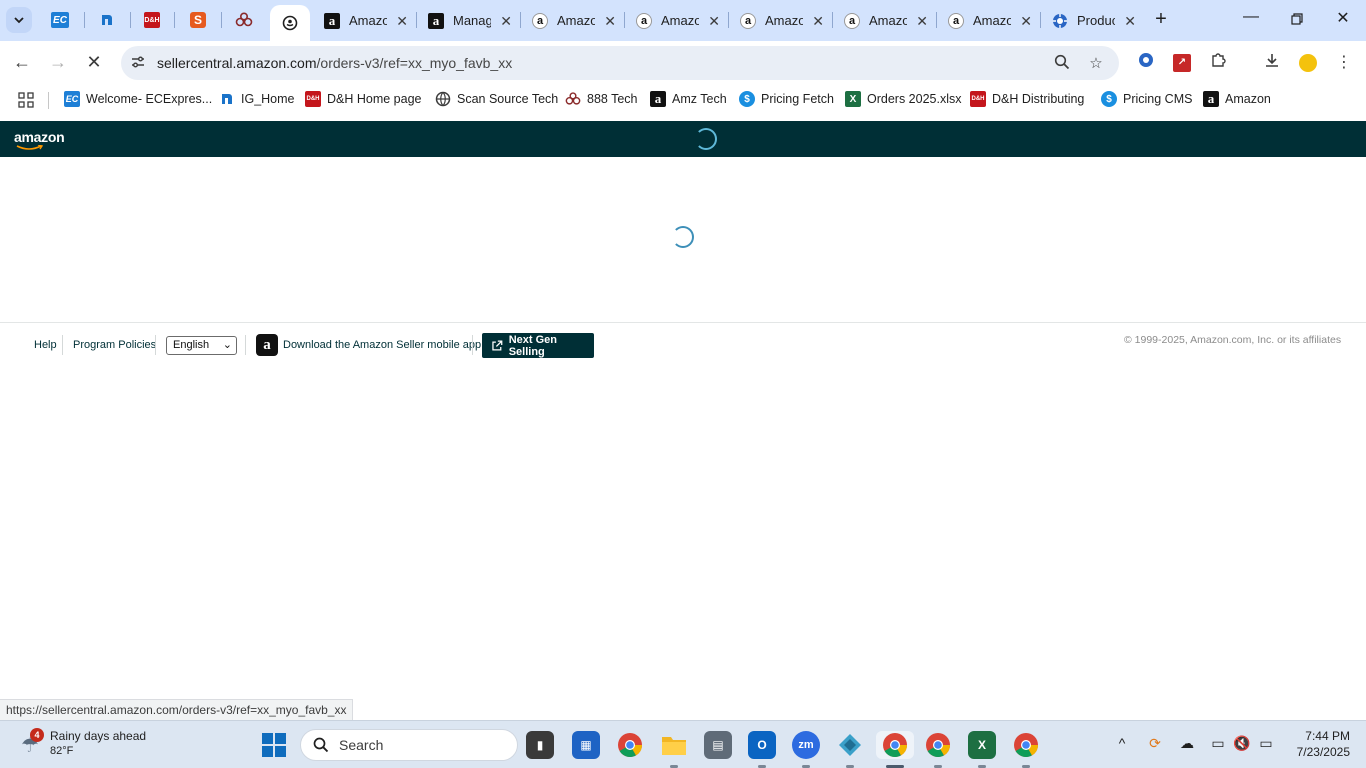 Image resolution: width=1366 pixels, height=768 pixels. What do you see at coordinates (382, 345) in the screenshot?
I see `download-app-link: Download the Amazon Seller mobile app` at bounding box center [382, 345].